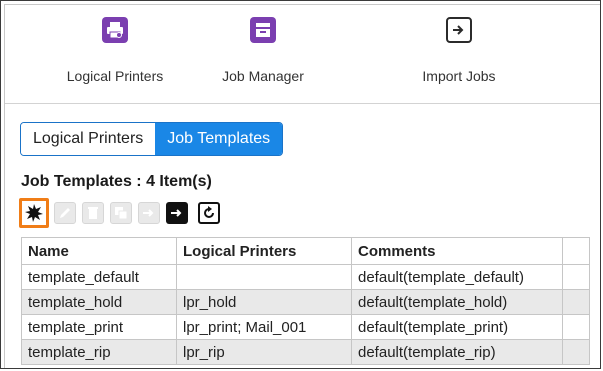 The width and height of the screenshot is (603, 371). What do you see at coordinates (264, 251) in the screenshot?
I see `column-header-logical-printers: Logical Printers` at bounding box center [264, 251].